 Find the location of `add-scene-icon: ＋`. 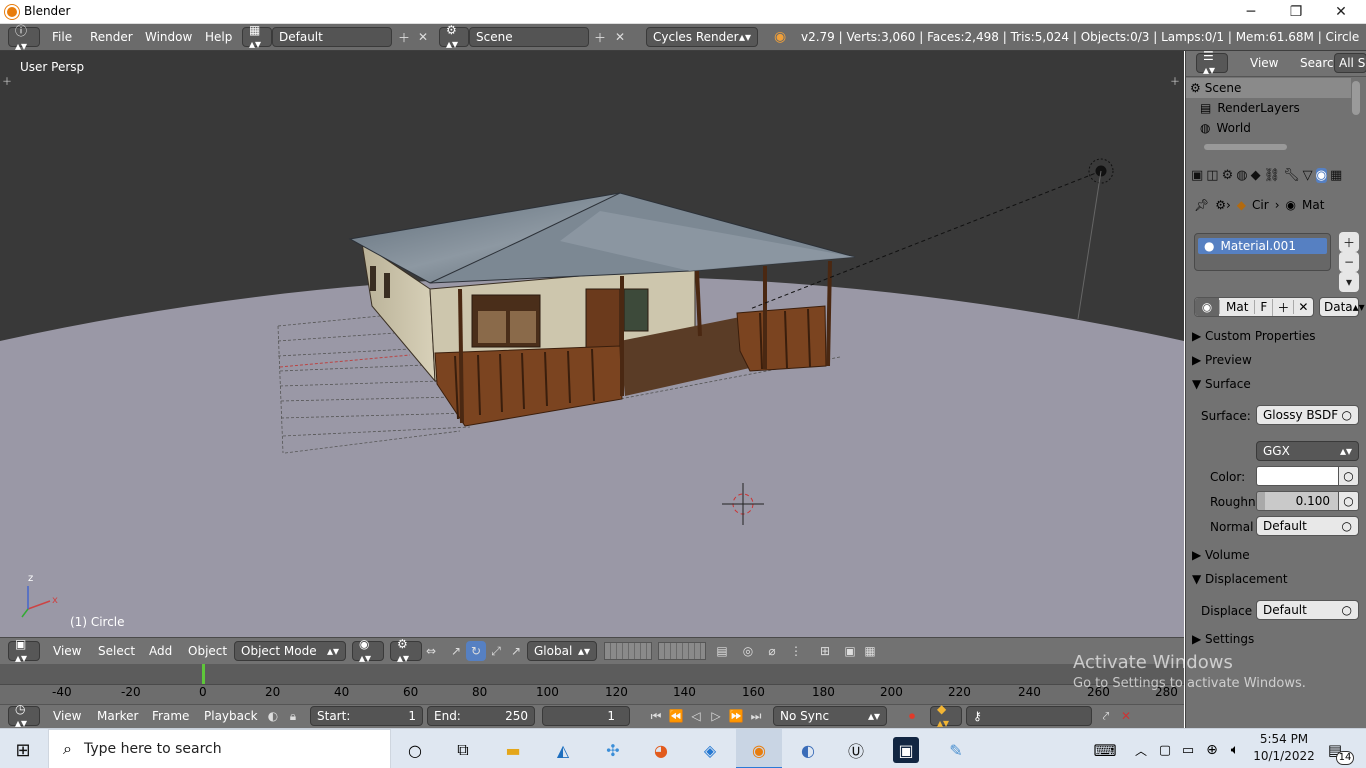

add-scene-icon: ＋ is located at coordinates (600, 37).